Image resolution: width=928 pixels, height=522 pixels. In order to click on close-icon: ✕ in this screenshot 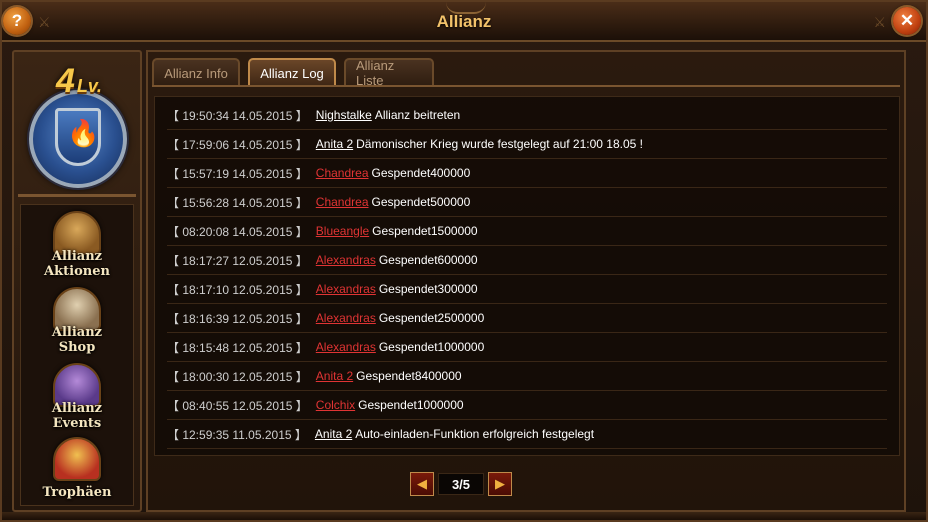, I will do `click(907, 20)`.